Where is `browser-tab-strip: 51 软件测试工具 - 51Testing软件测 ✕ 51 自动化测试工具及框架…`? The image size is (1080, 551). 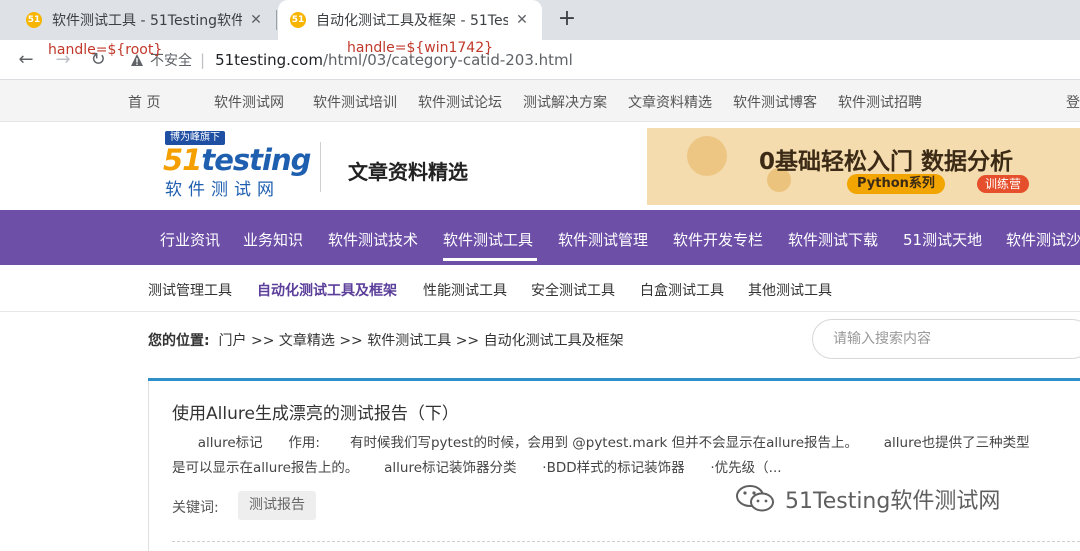 browser-tab-strip: 51 软件测试工具 - 51Testing软件测 ✕ 51 自动化测试工具及框架… is located at coordinates (540, 20).